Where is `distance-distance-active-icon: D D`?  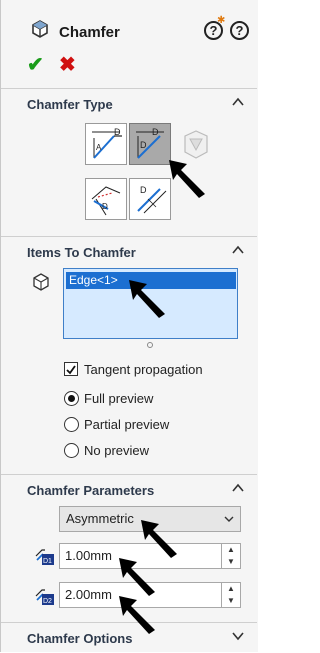
distance-distance-active-icon: D D is located at coordinates (150, 143).